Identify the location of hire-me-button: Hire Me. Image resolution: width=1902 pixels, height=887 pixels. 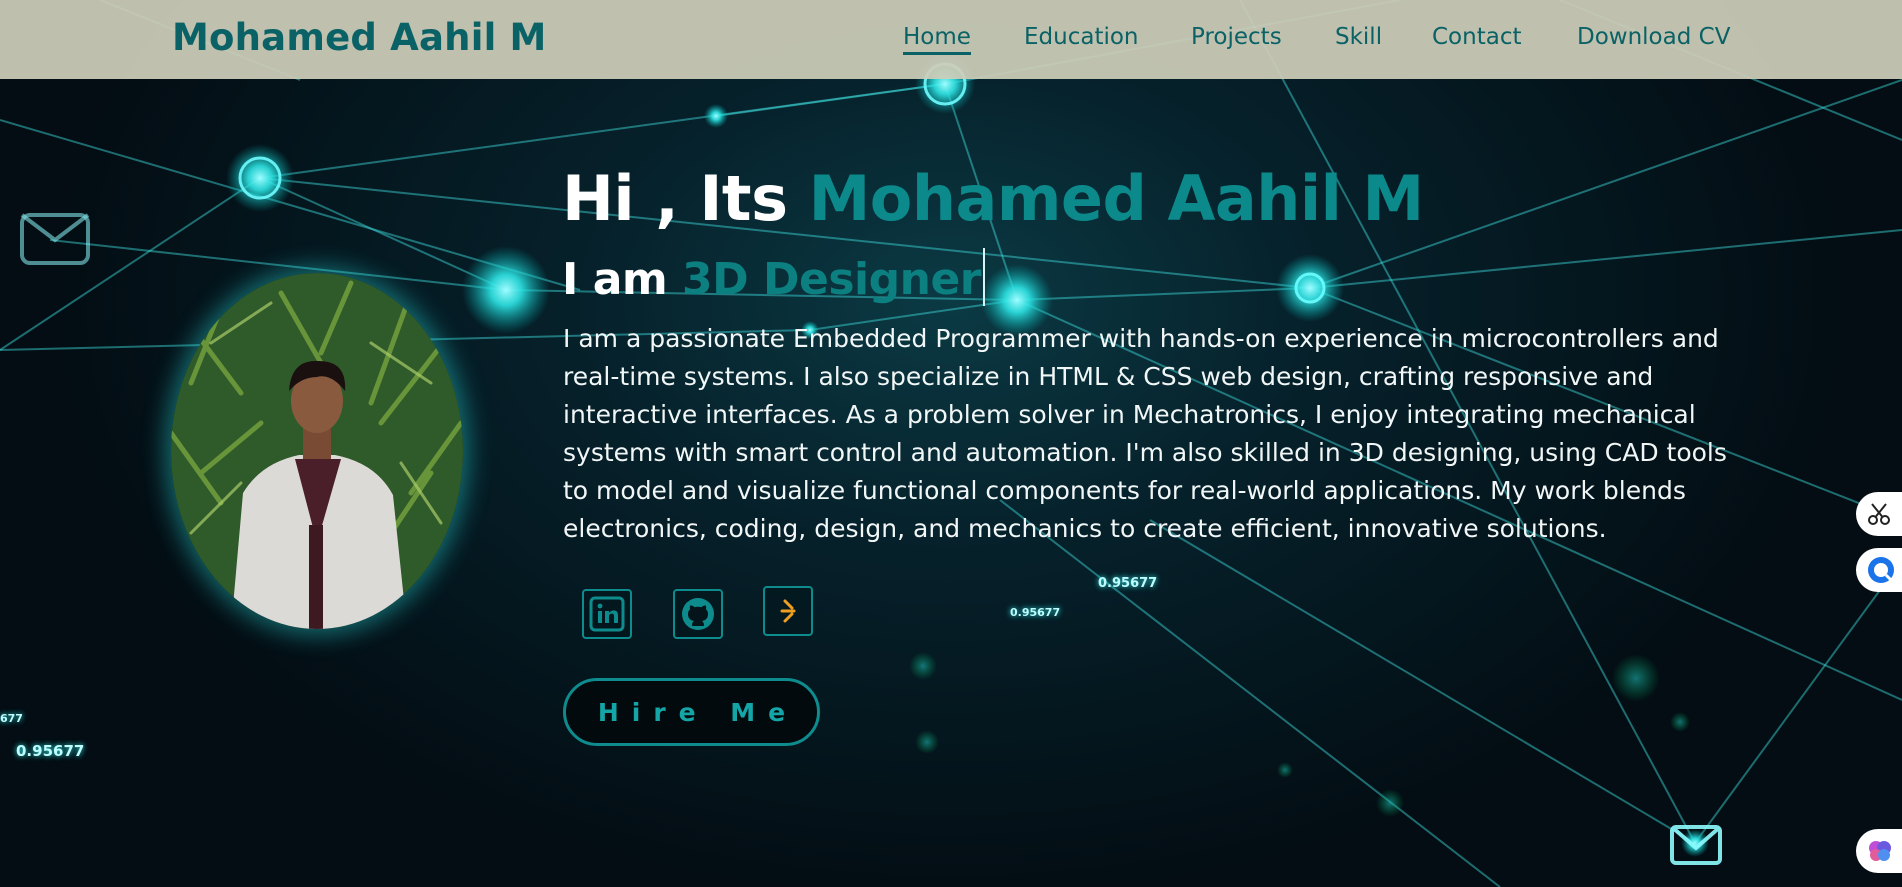
(691, 712).